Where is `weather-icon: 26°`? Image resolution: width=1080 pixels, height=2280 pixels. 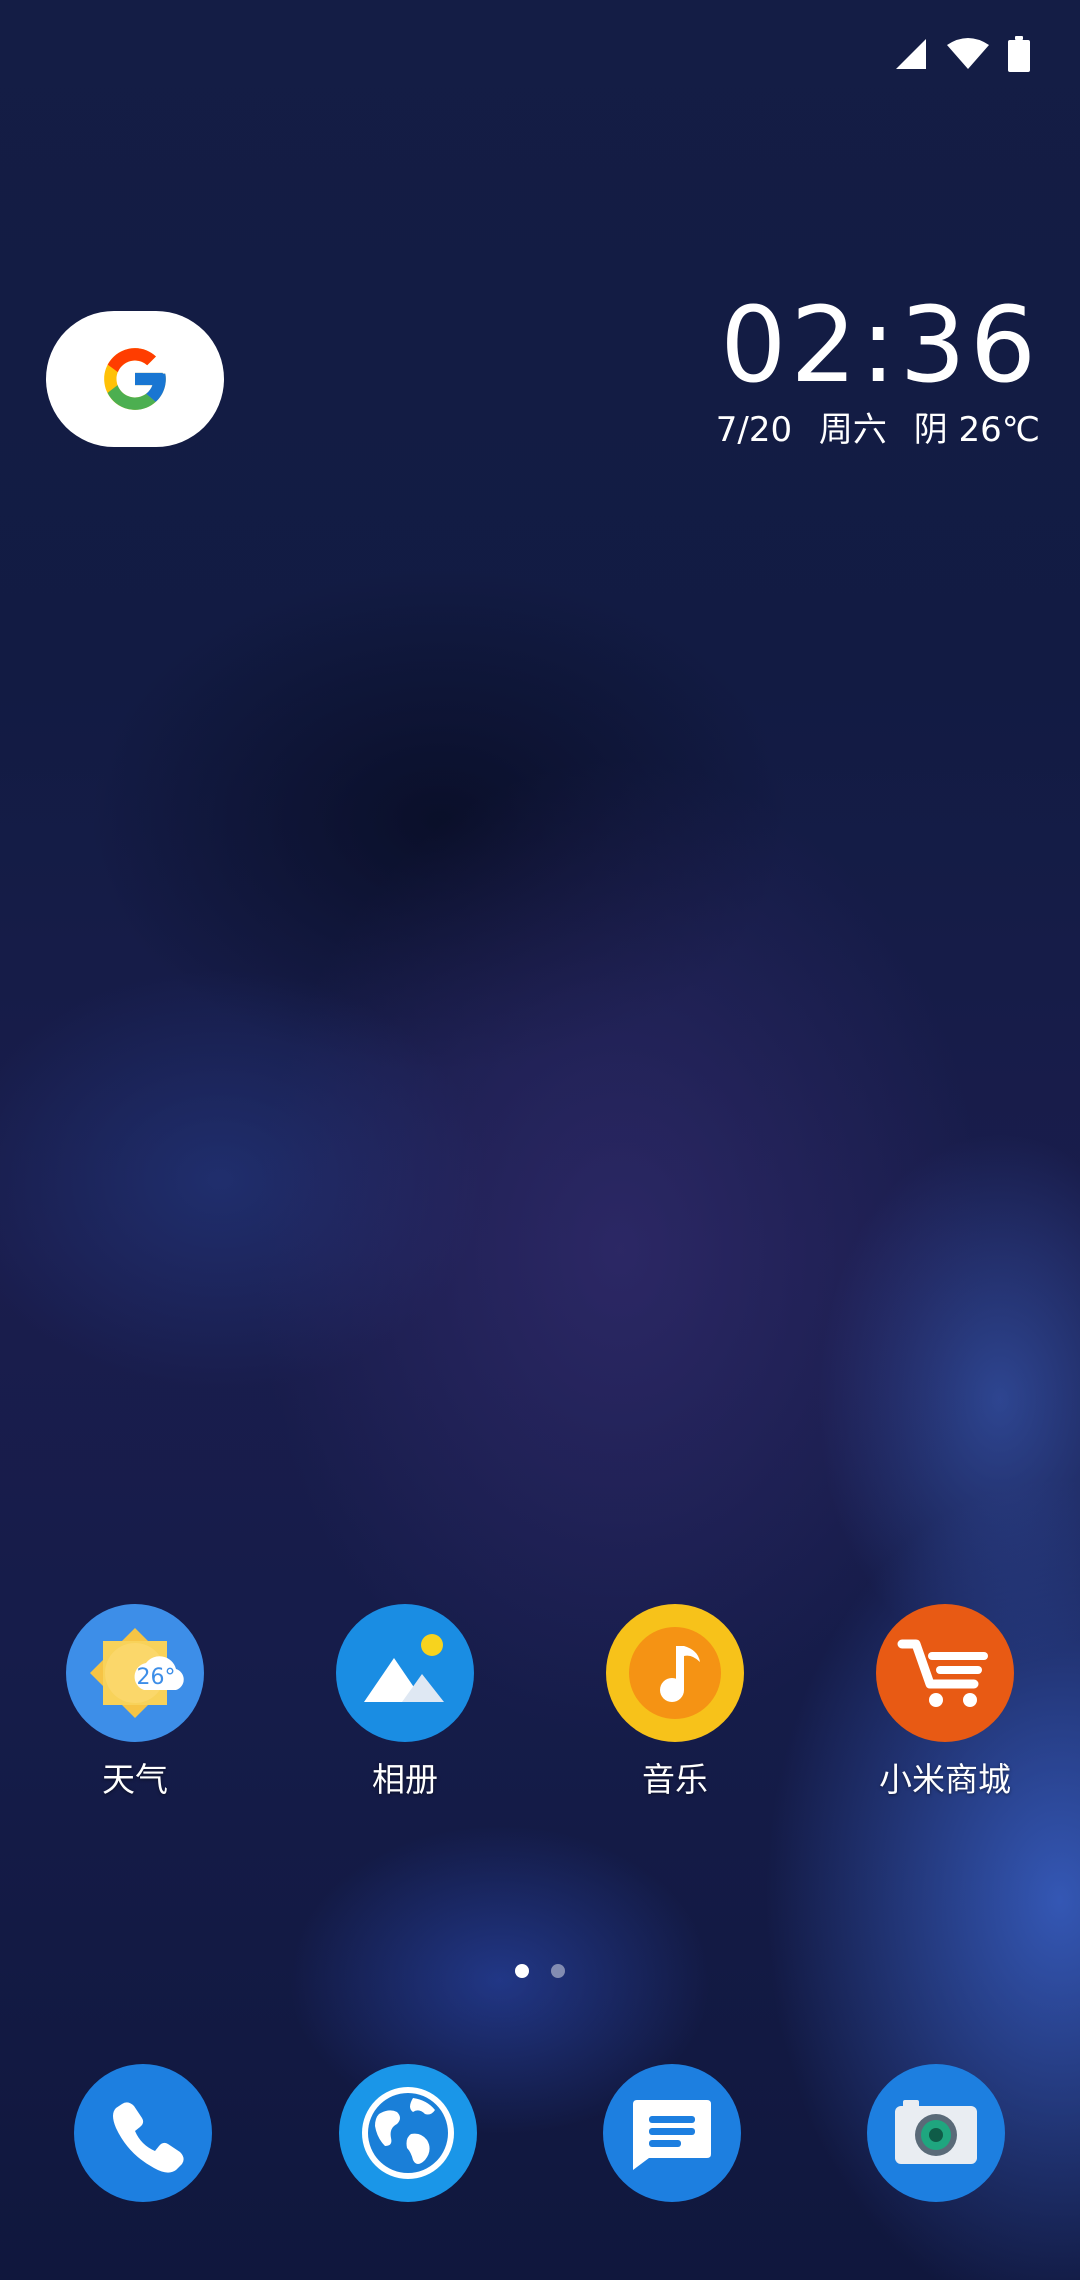
weather-icon: 26° is located at coordinates (135, 1673).